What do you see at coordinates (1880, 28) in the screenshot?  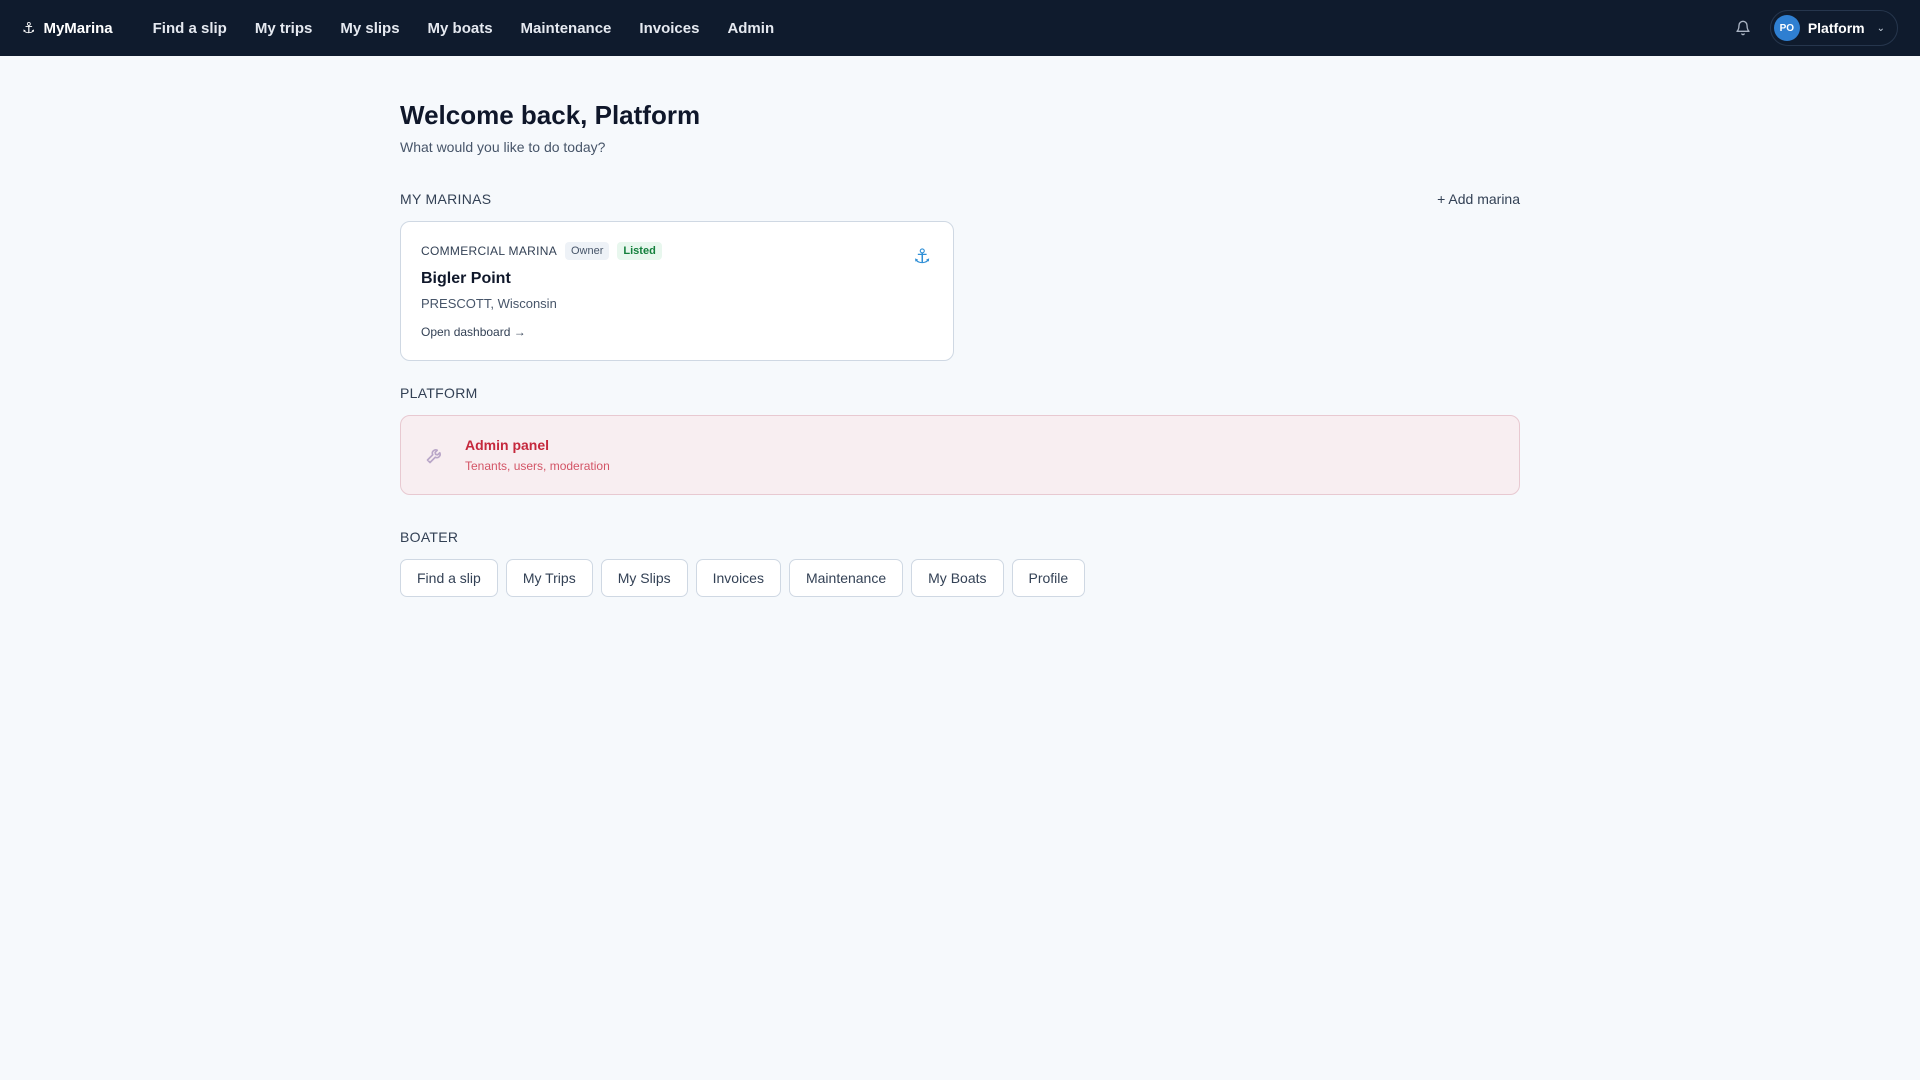 I see `chevron-down-icon: ⌄` at bounding box center [1880, 28].